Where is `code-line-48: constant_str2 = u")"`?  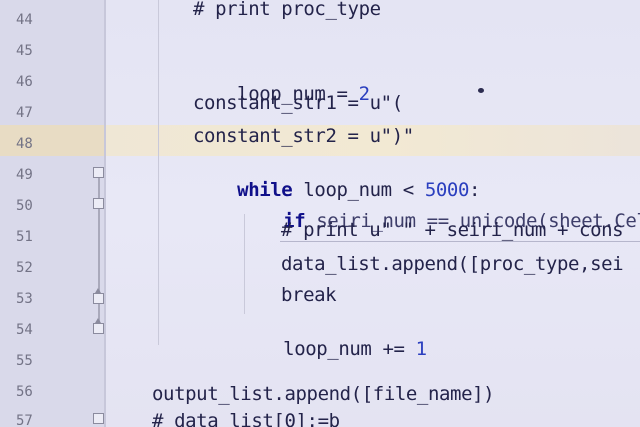 code-line-48: constant_str2 = u")" is located at coordinates (303, 136).